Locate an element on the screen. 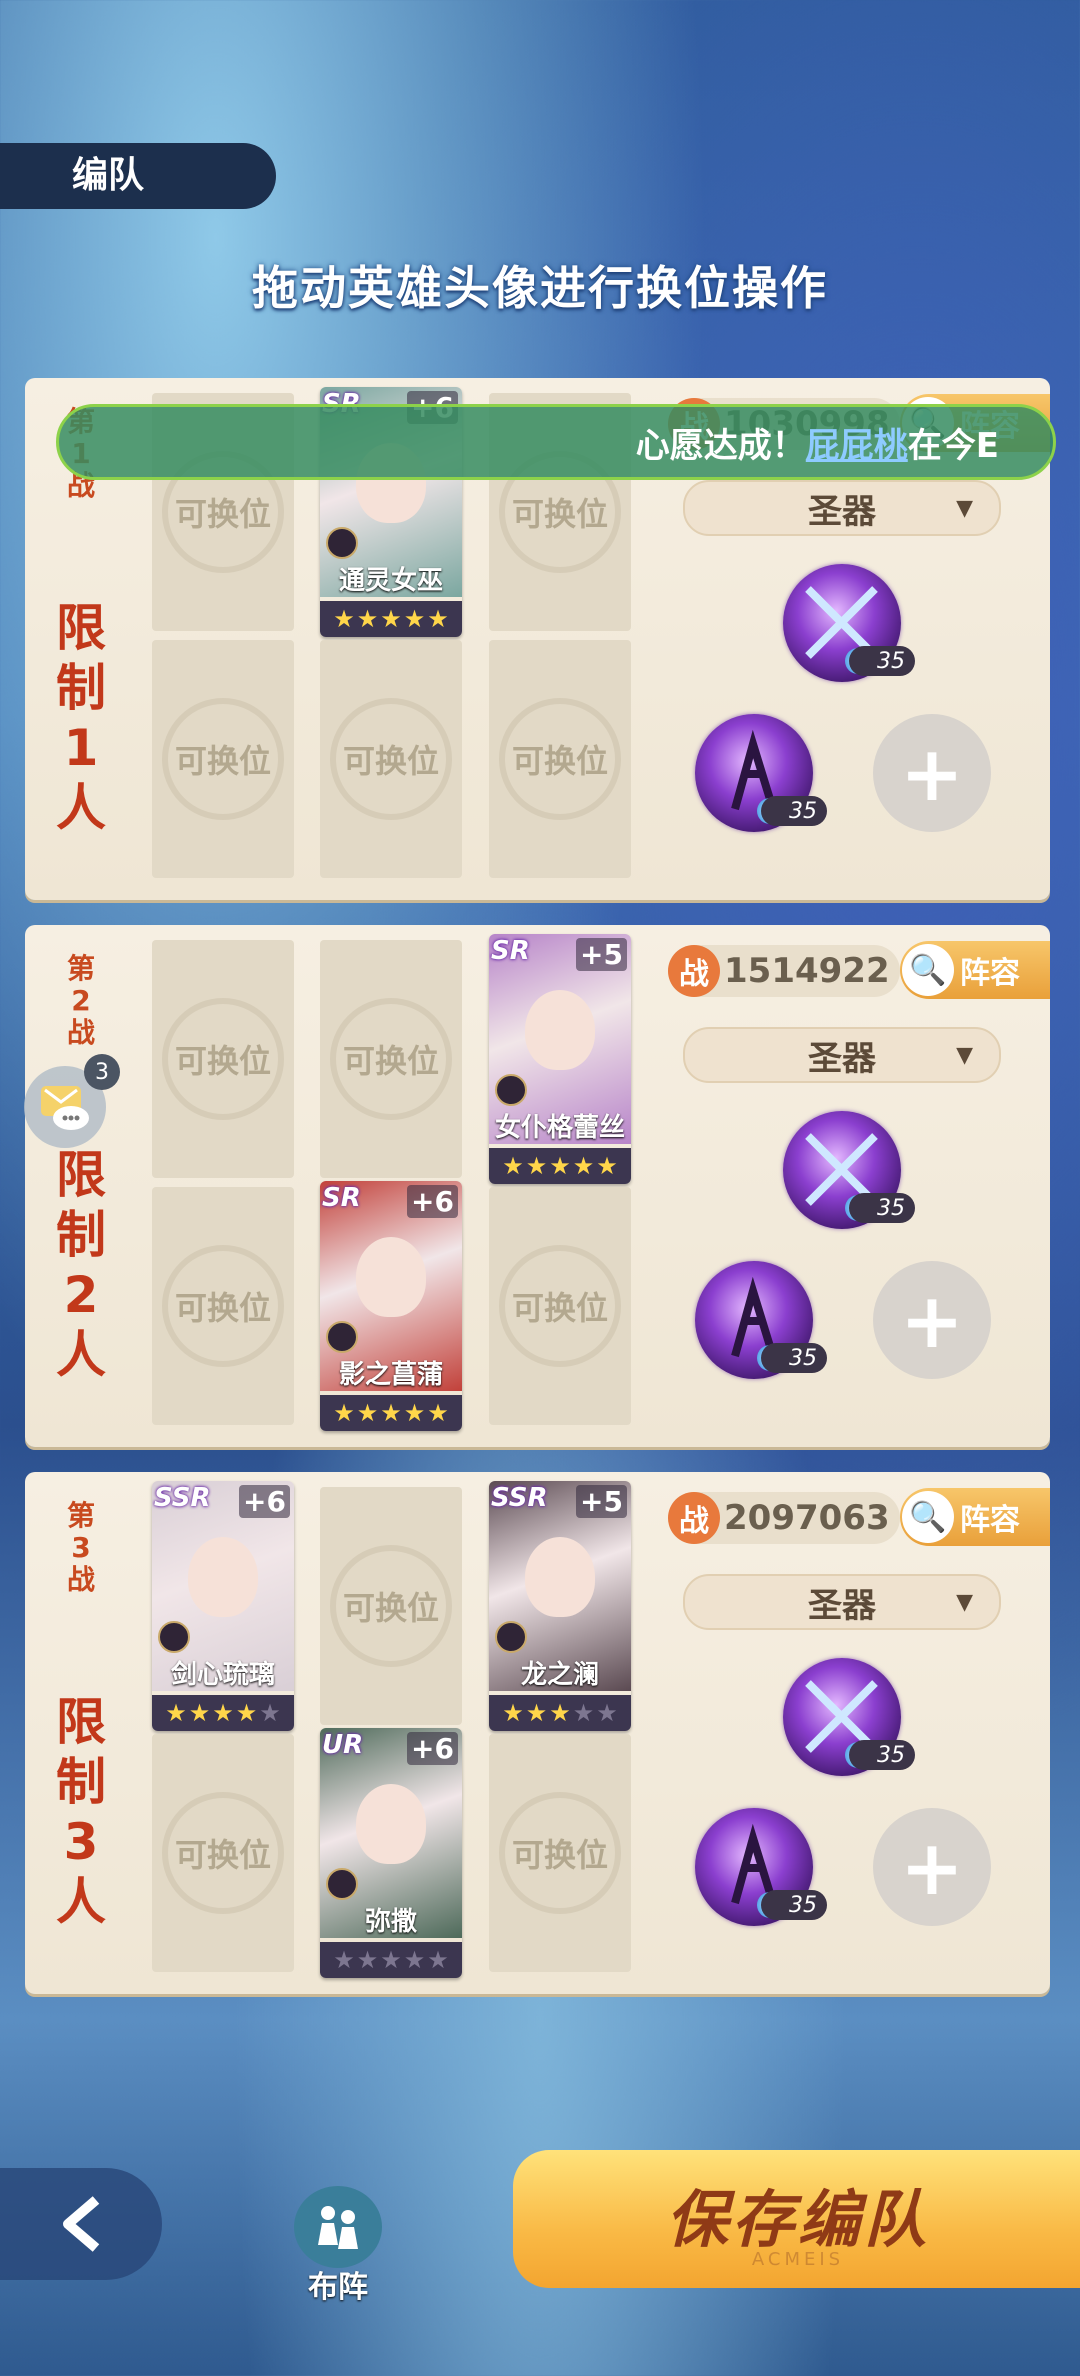 The height and width of the screenshot is (2376, 1080). hero-card: SR +5 女仆格蕾丝 ★ ★ ★ ★ ★ is located at coordinates (560, 1059).